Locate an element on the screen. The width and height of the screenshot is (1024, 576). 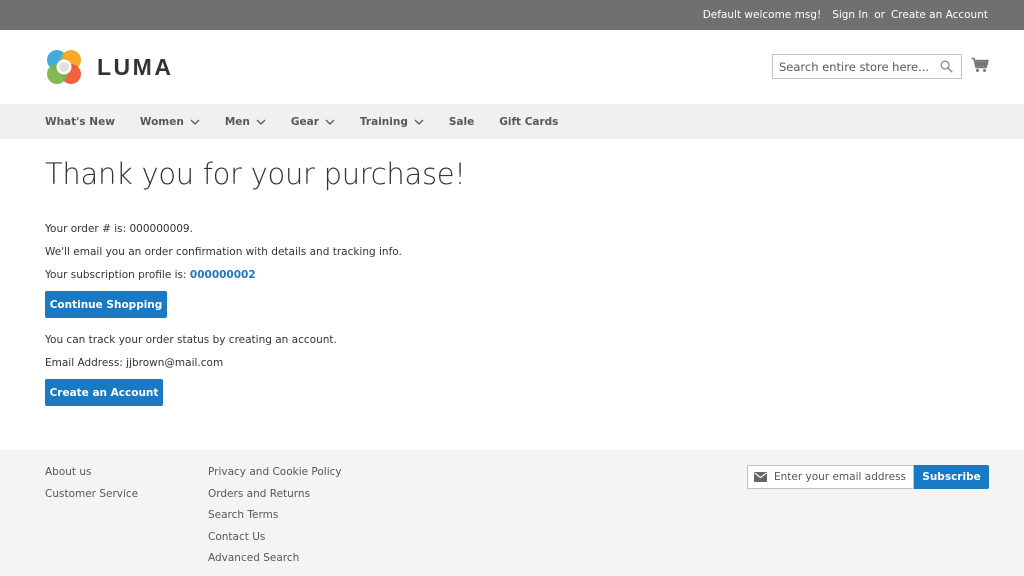
nav-item-label: Sale is located at coordinates (461, 121).